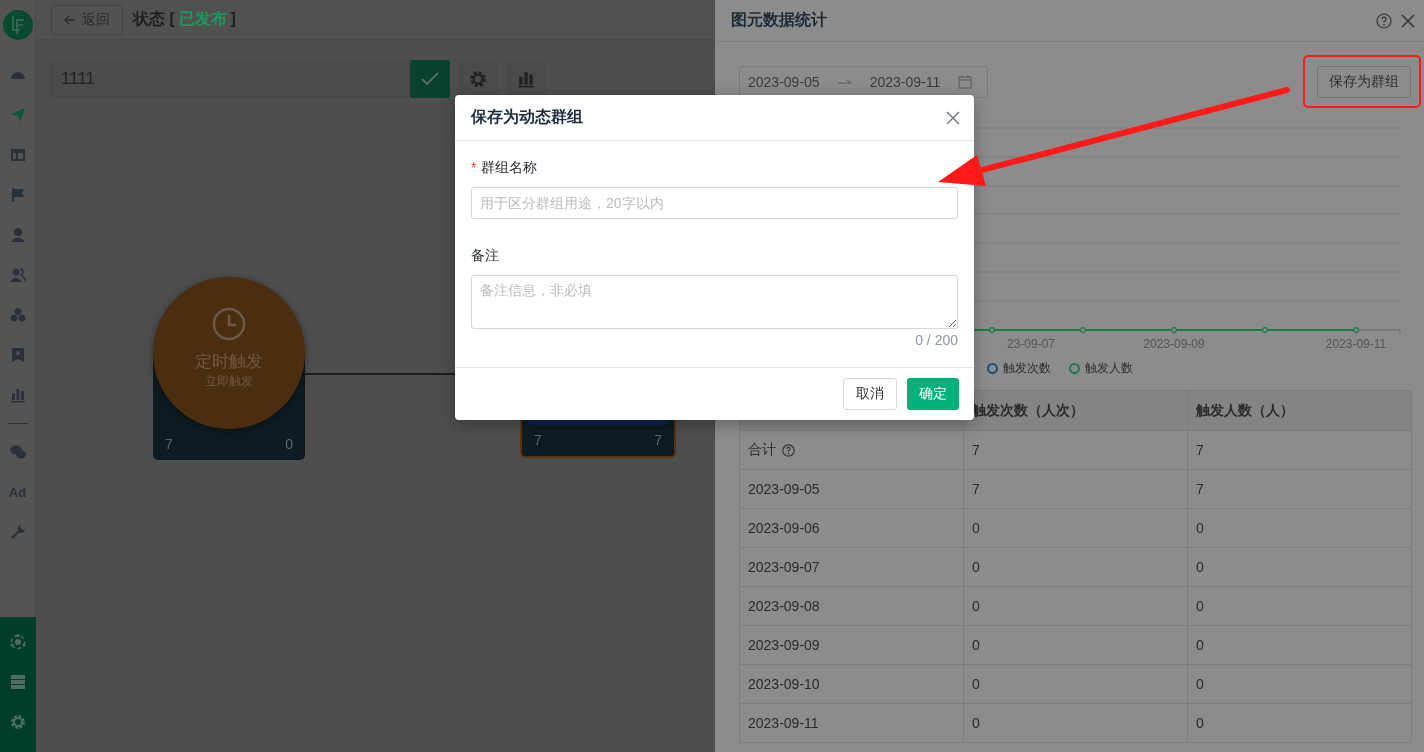  I want to click on group-name-field: 用于区分群组用途，20字以内, so click(714, 203).